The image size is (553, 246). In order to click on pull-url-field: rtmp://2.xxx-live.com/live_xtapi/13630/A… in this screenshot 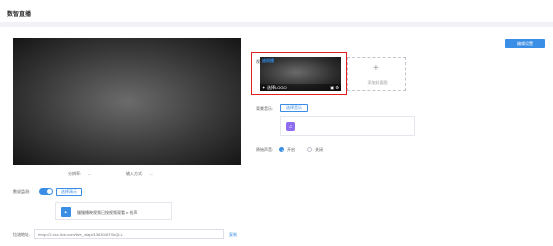, I will do `click(129, 234)`.